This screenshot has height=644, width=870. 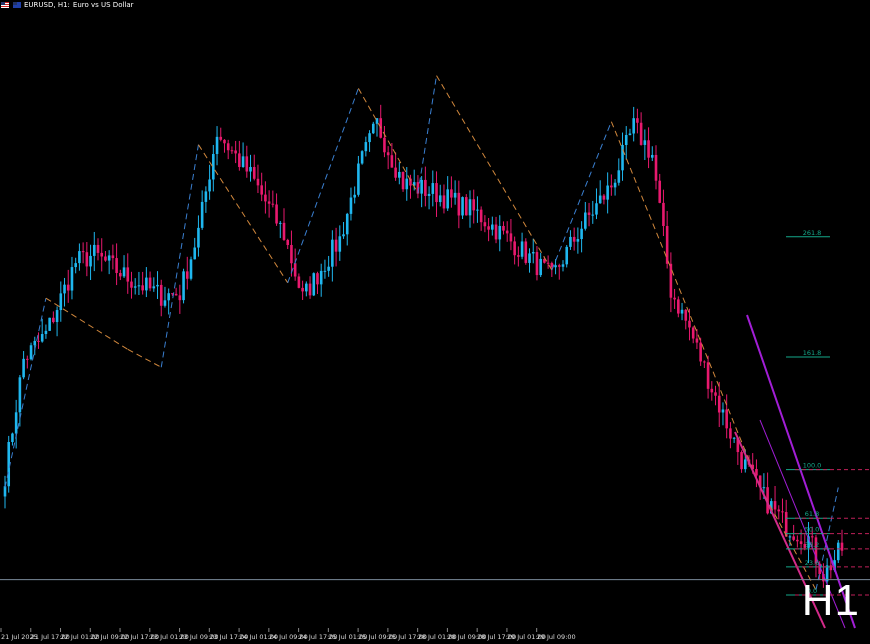 I want to click on fib-level-label: 100.0, so click(x=812, y=466).